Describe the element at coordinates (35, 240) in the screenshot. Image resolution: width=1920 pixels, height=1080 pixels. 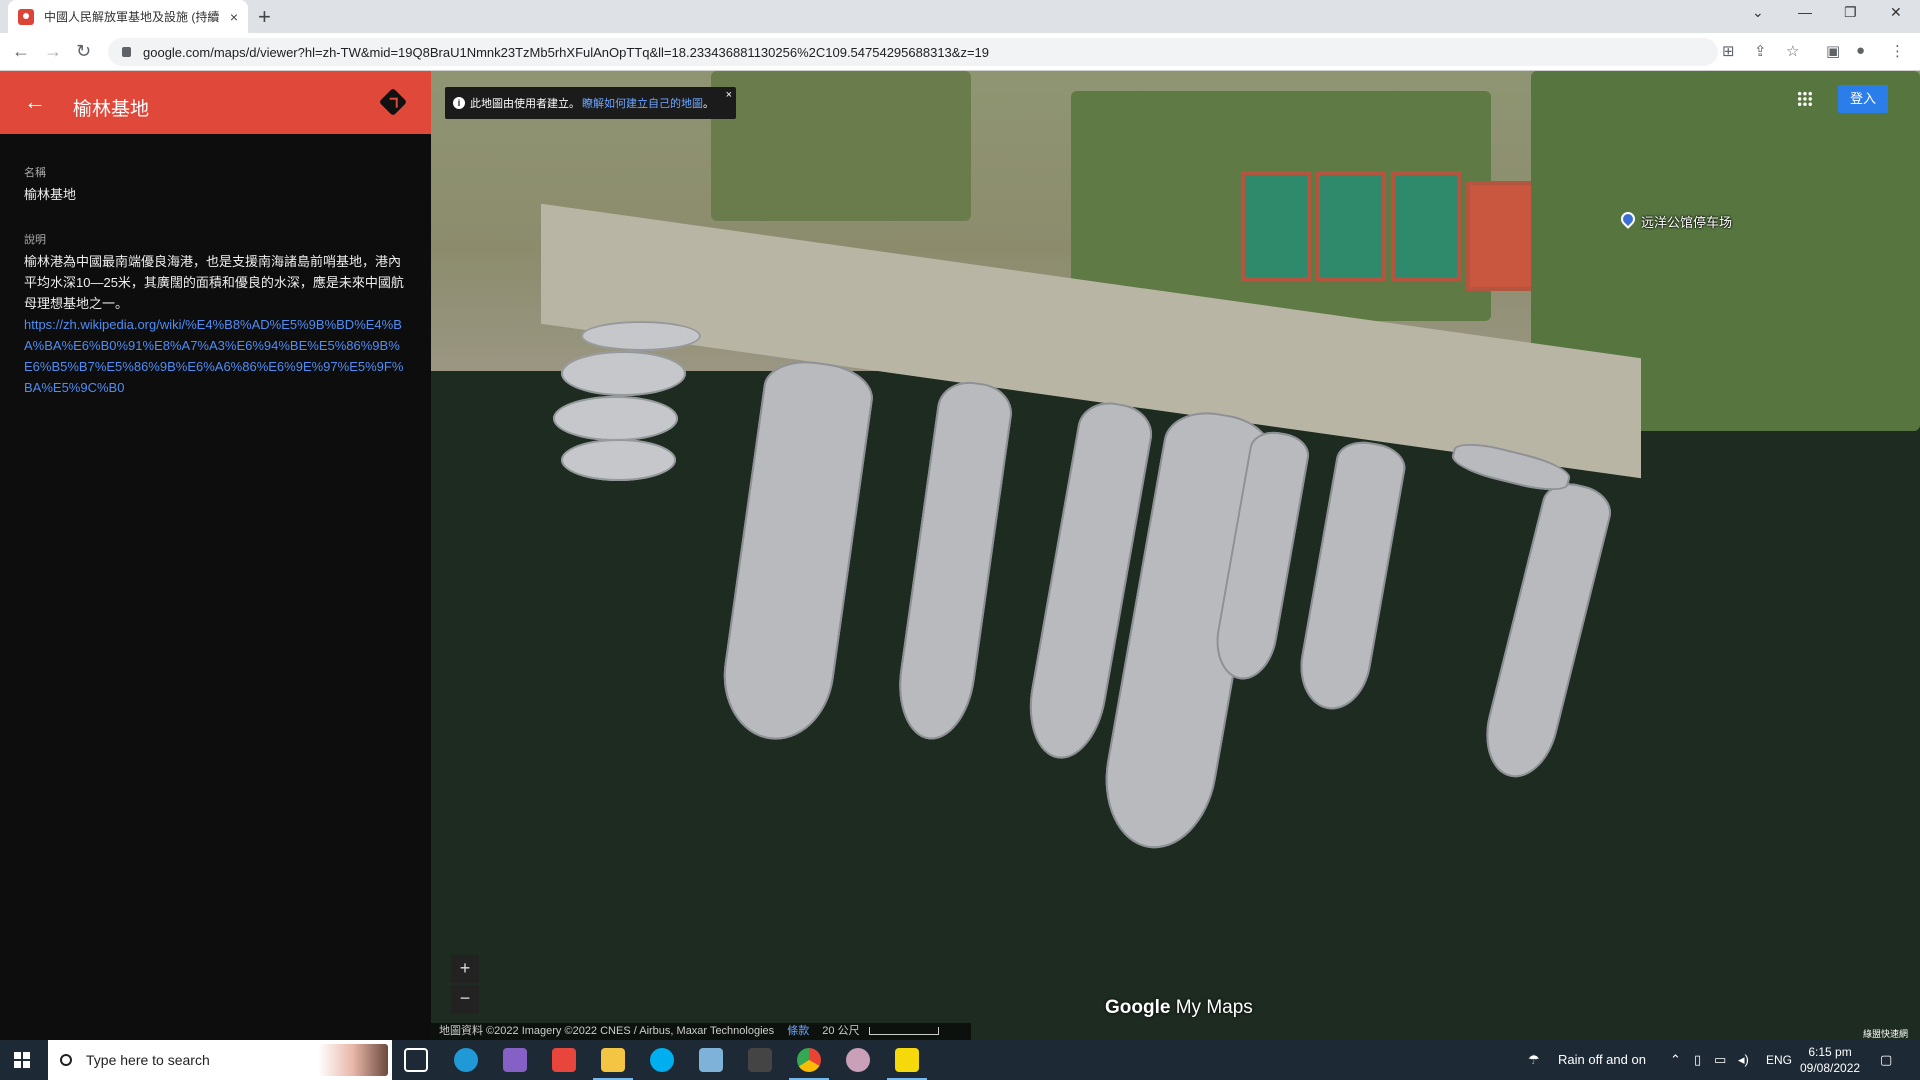
I see `description-label: 說明` at that location.